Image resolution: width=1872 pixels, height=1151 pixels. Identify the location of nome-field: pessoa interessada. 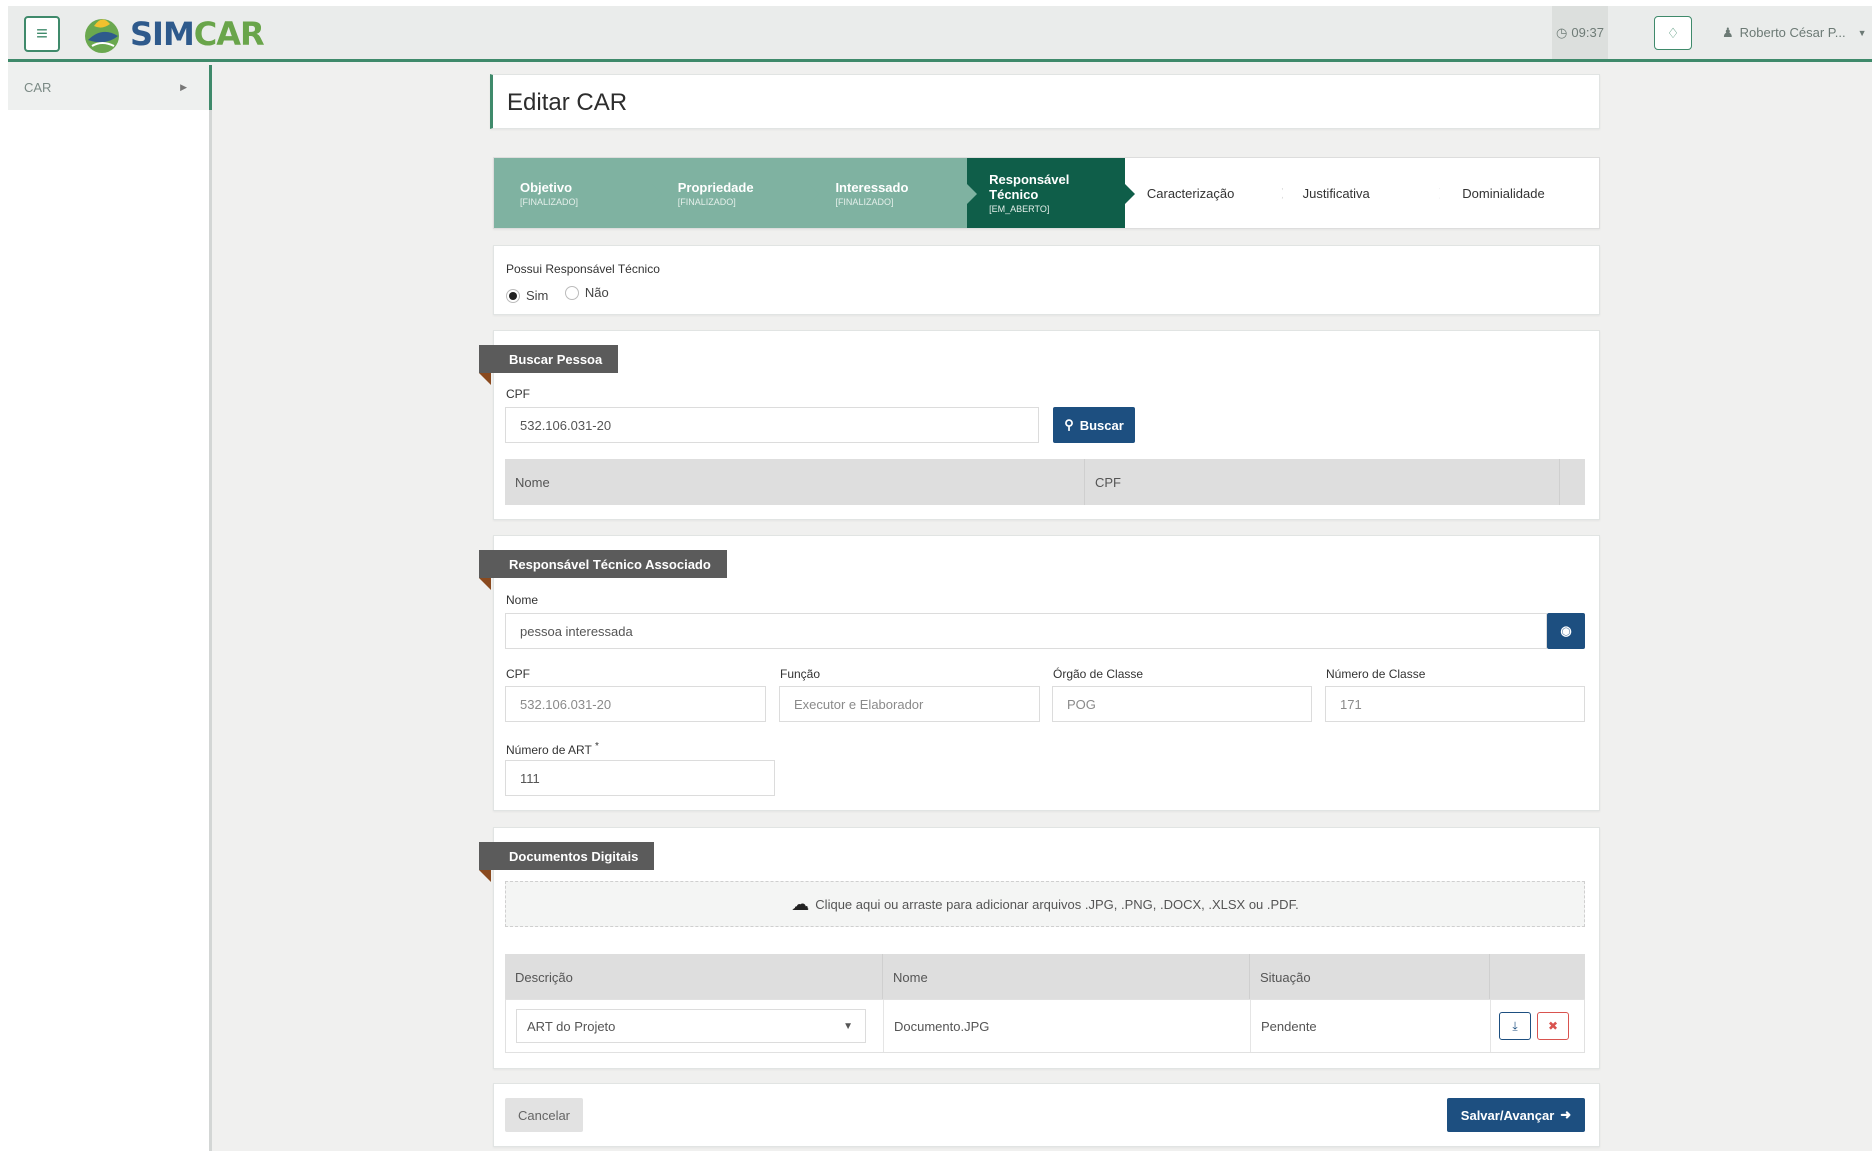
(1026, 631).